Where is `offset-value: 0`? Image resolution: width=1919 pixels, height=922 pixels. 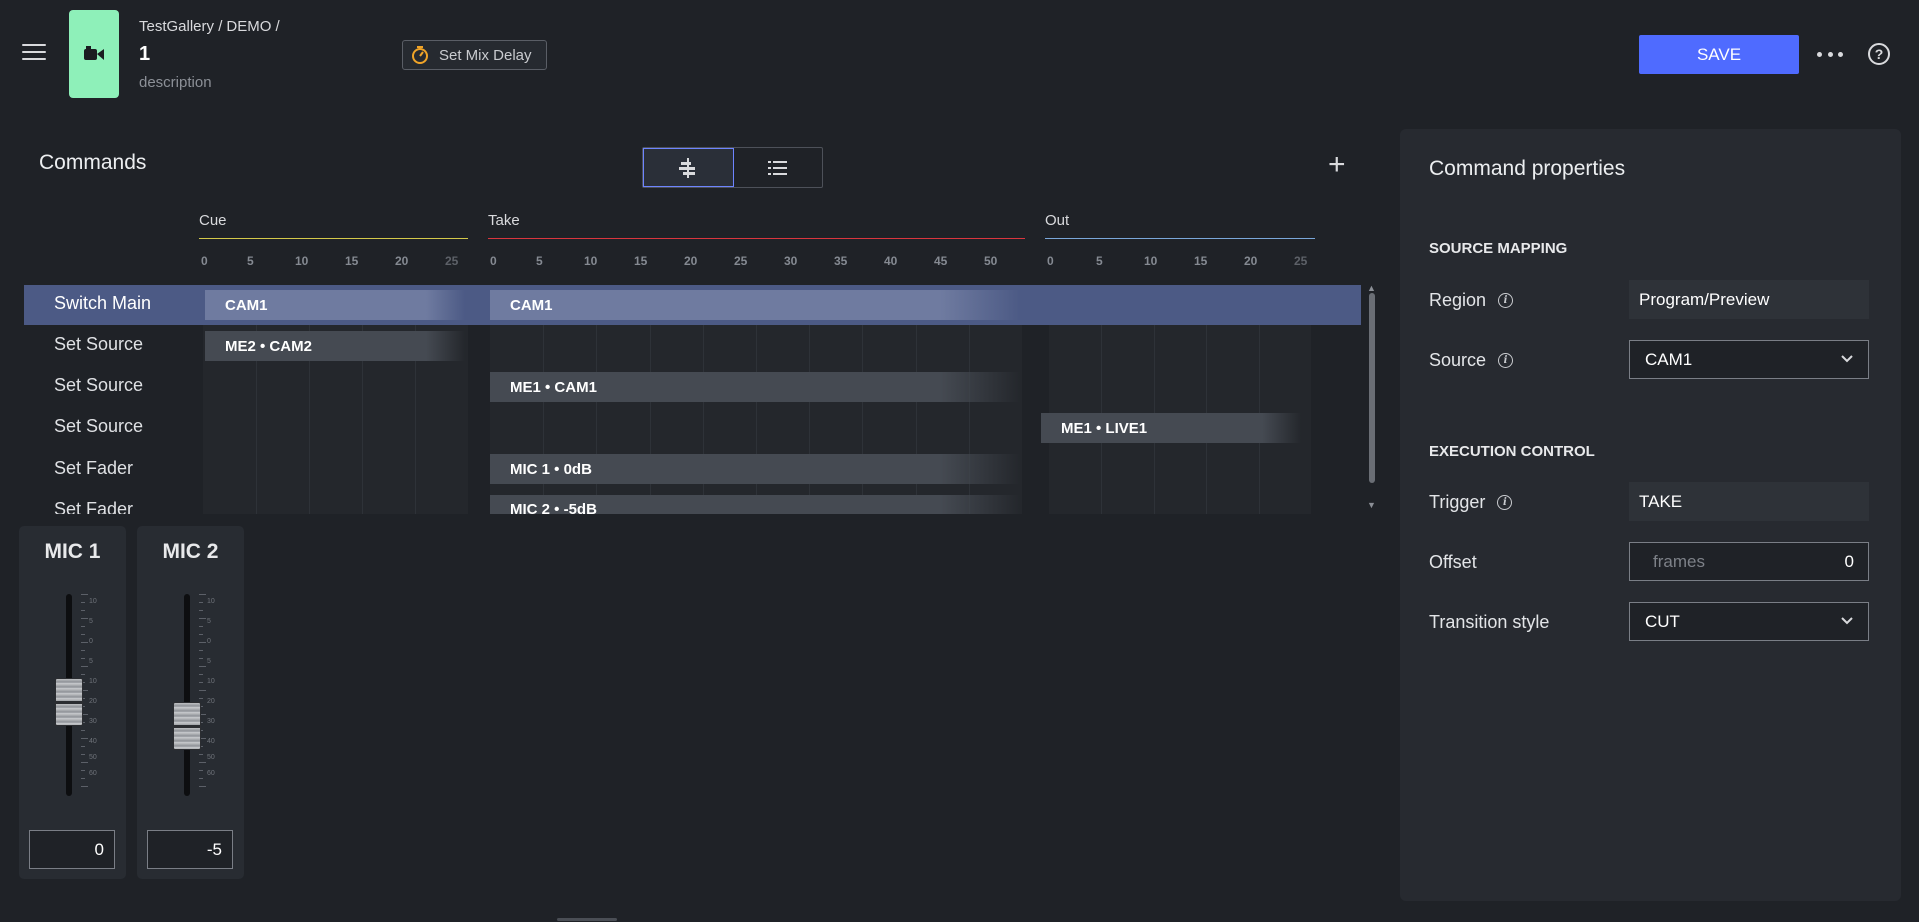 offset-value: 0 is located at coordinates (1849, 562).